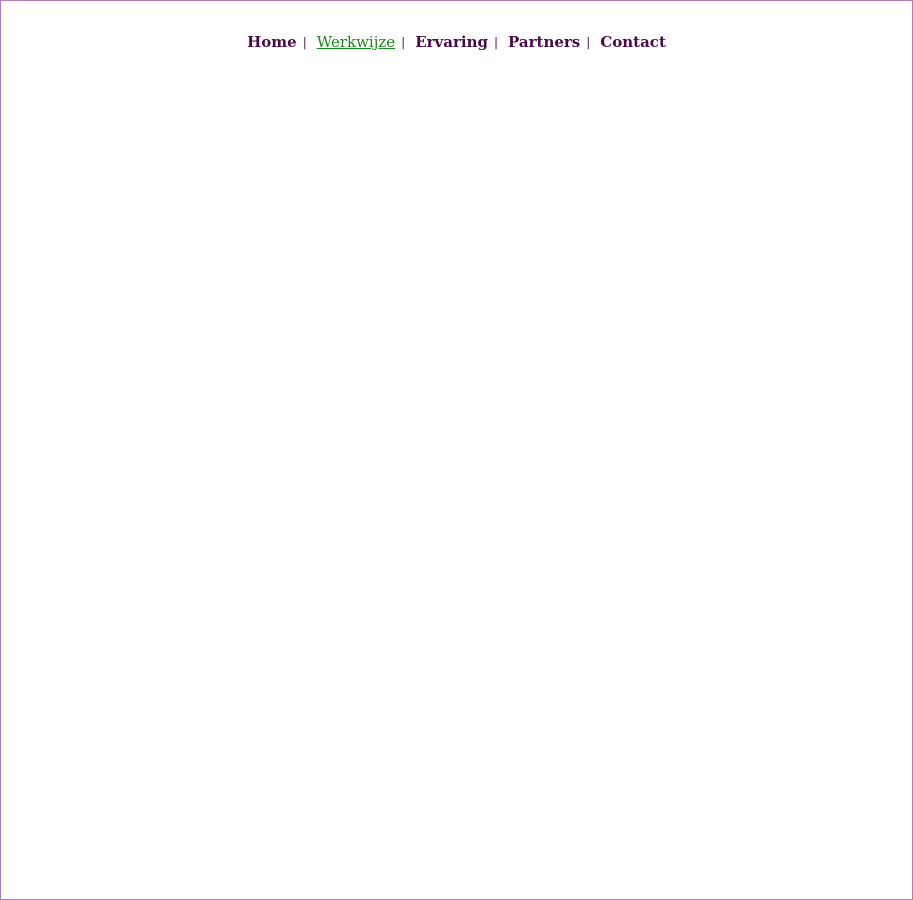 The image size is (913, 900). What do you see at coordinates (544, 42) in the screenshot?
I see `nav-link-partners: Partners` at bounding box center [544, 42].